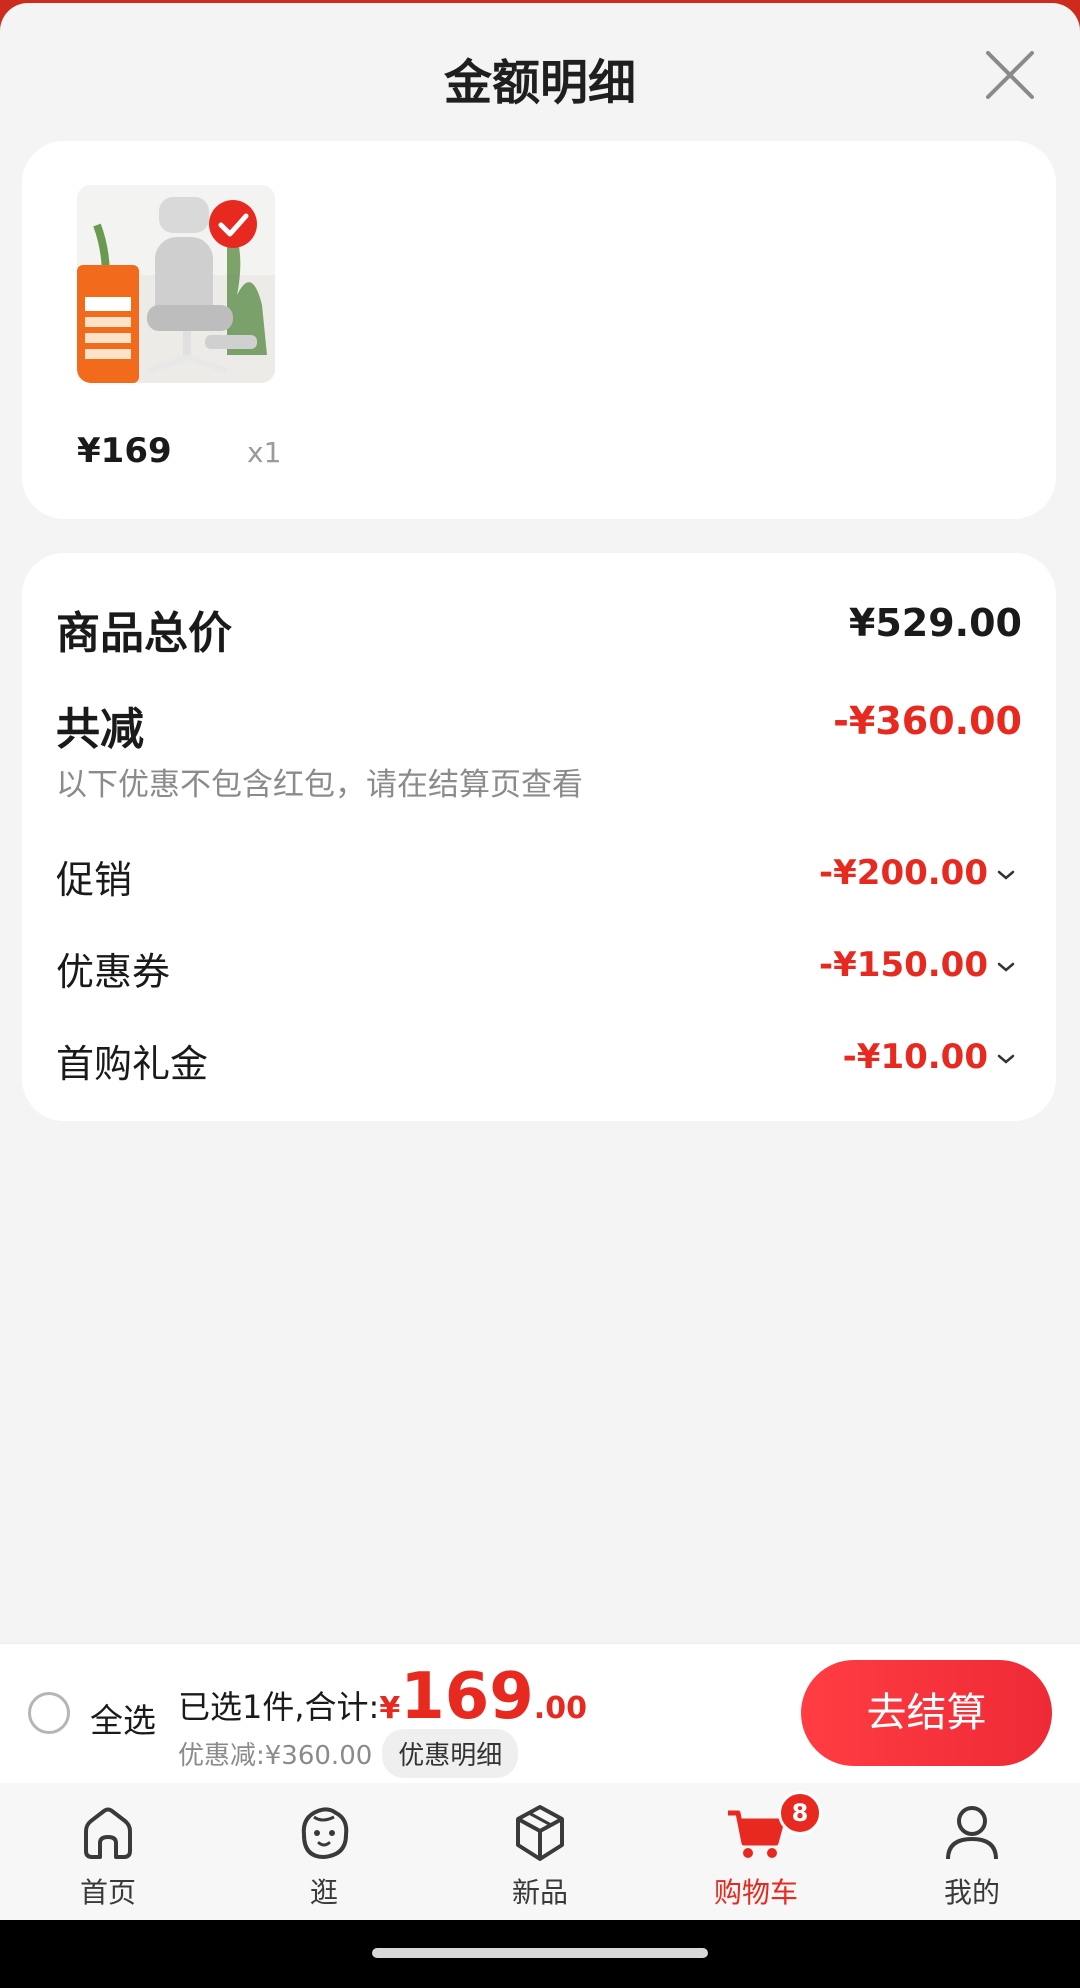 The image size is (1080, 1988). Describe the element at coordinates (560, 1708) in the screenshot. I see `total-amount-decimal: .00` at that location.